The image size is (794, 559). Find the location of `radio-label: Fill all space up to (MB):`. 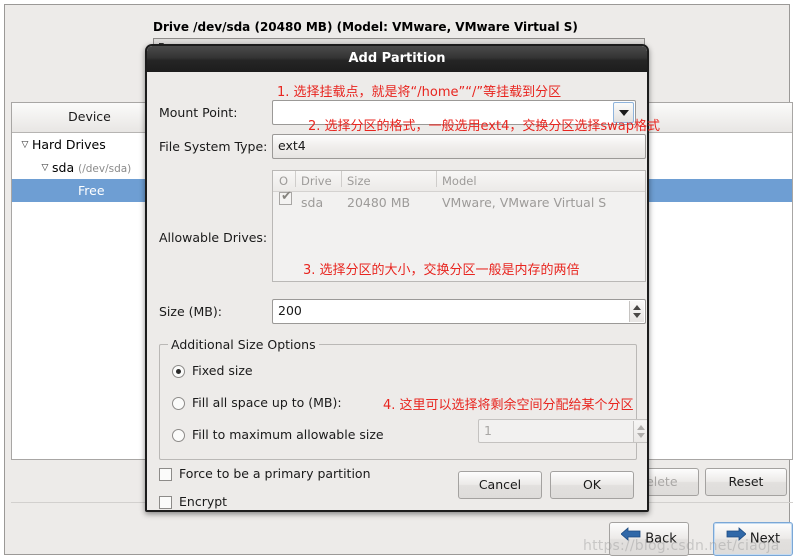

radio-label: Fill all space up to (MB): is located at coordinates (267, 402).